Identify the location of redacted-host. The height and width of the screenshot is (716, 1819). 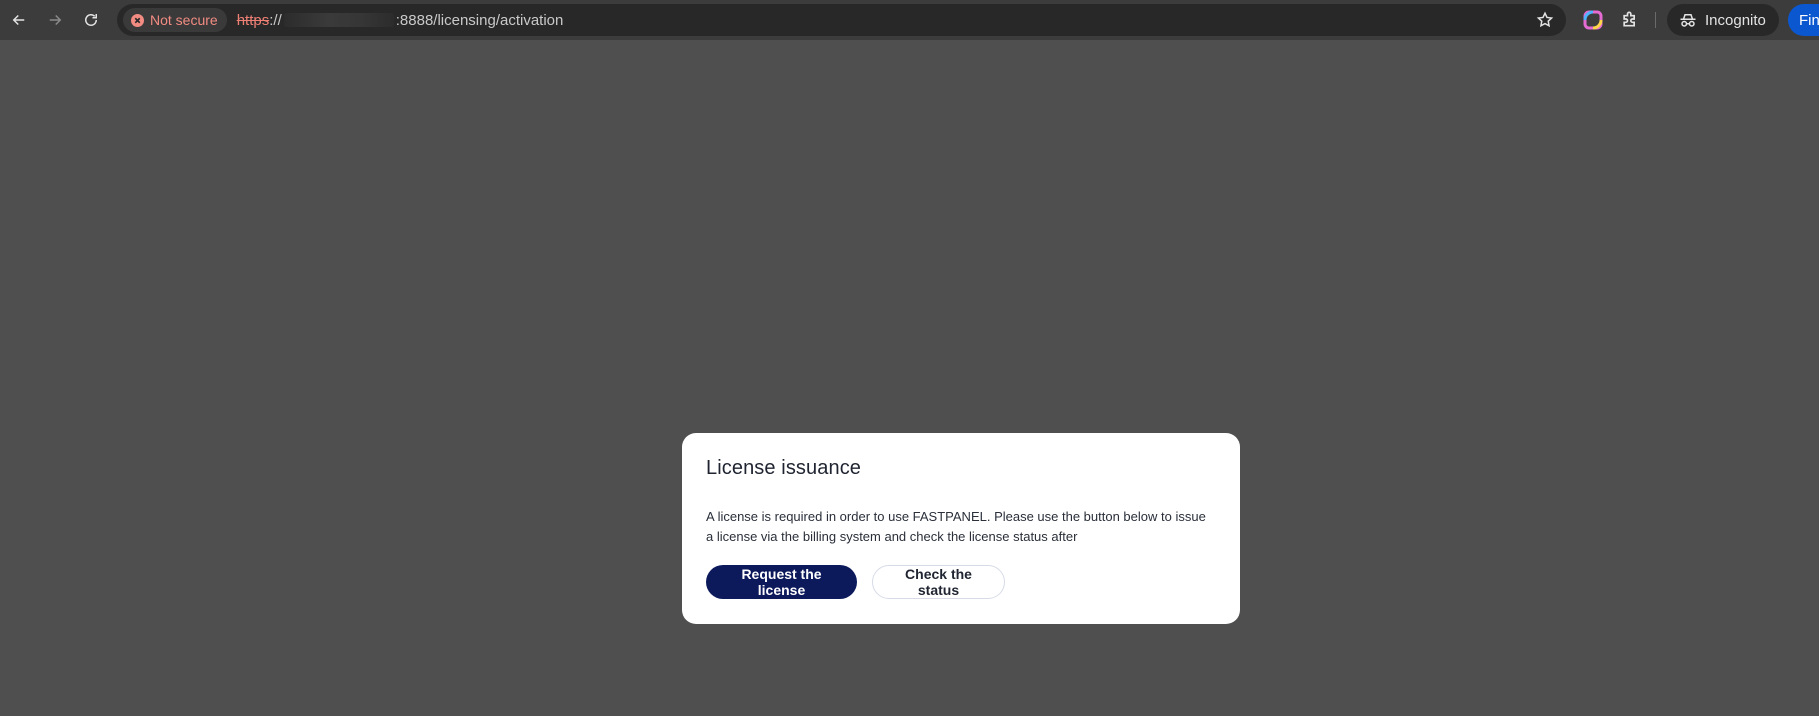
(338, 20).